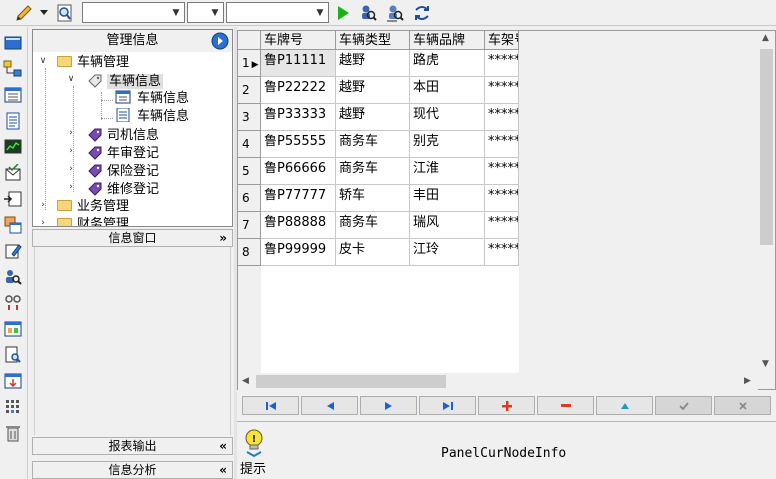 The height and width of the screenshot is (479, 776). Describe the element at coordinates (13, 173) in the screenshot. I see `envelope-check-icon` at that location.